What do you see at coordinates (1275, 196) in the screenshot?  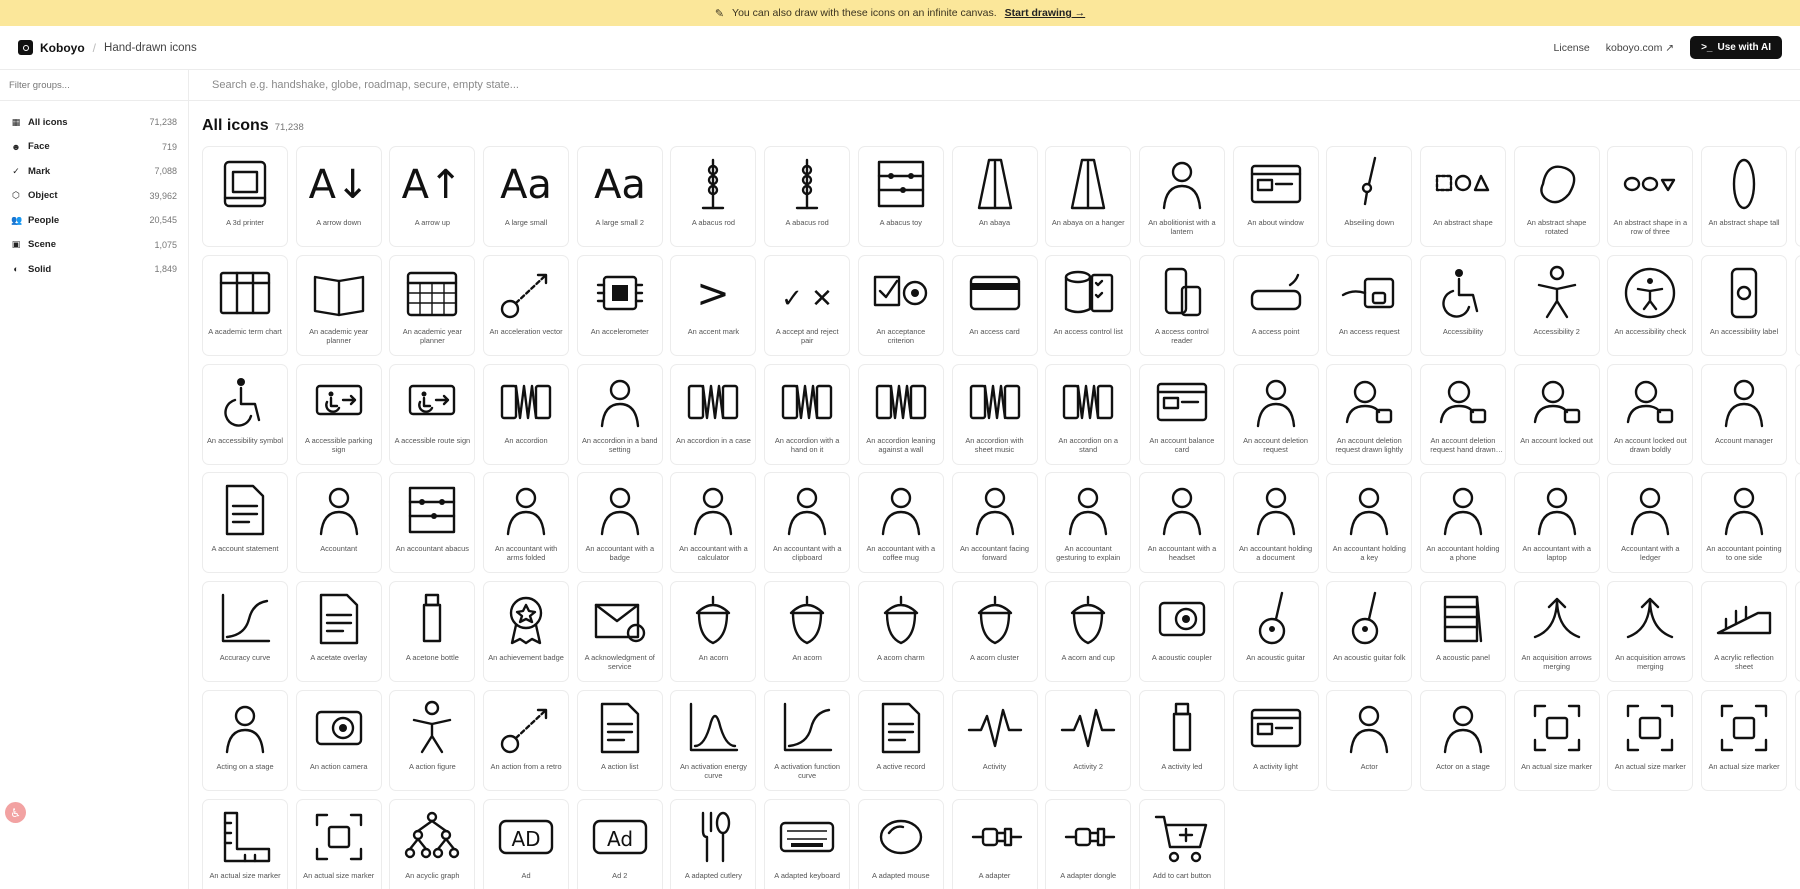 I see `icon-card: An about window` at bounding box center [1275, 196].